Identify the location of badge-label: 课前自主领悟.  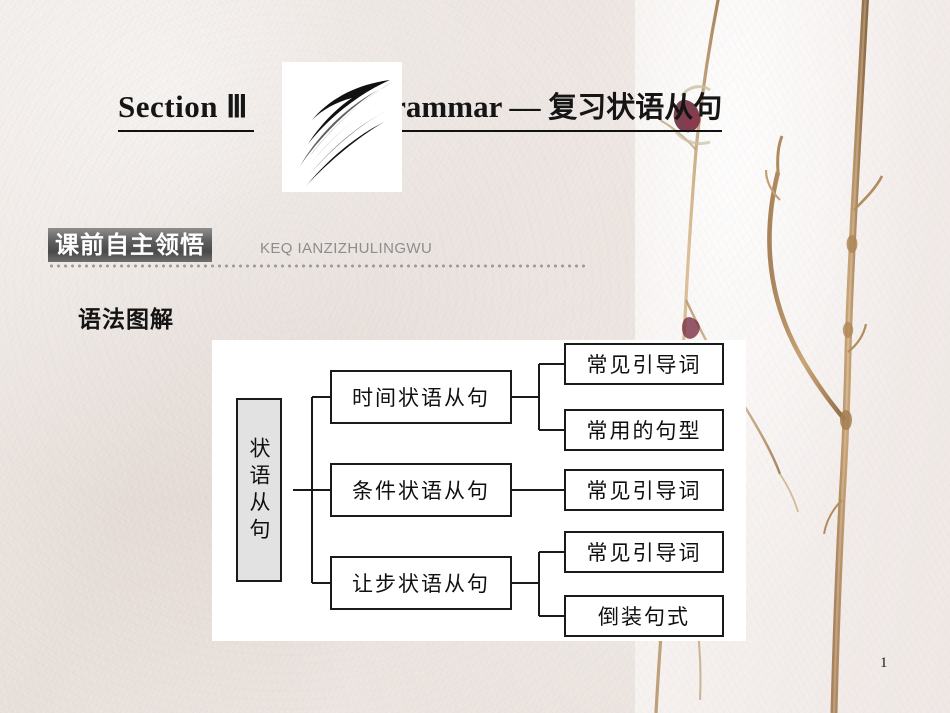
(130, 245).